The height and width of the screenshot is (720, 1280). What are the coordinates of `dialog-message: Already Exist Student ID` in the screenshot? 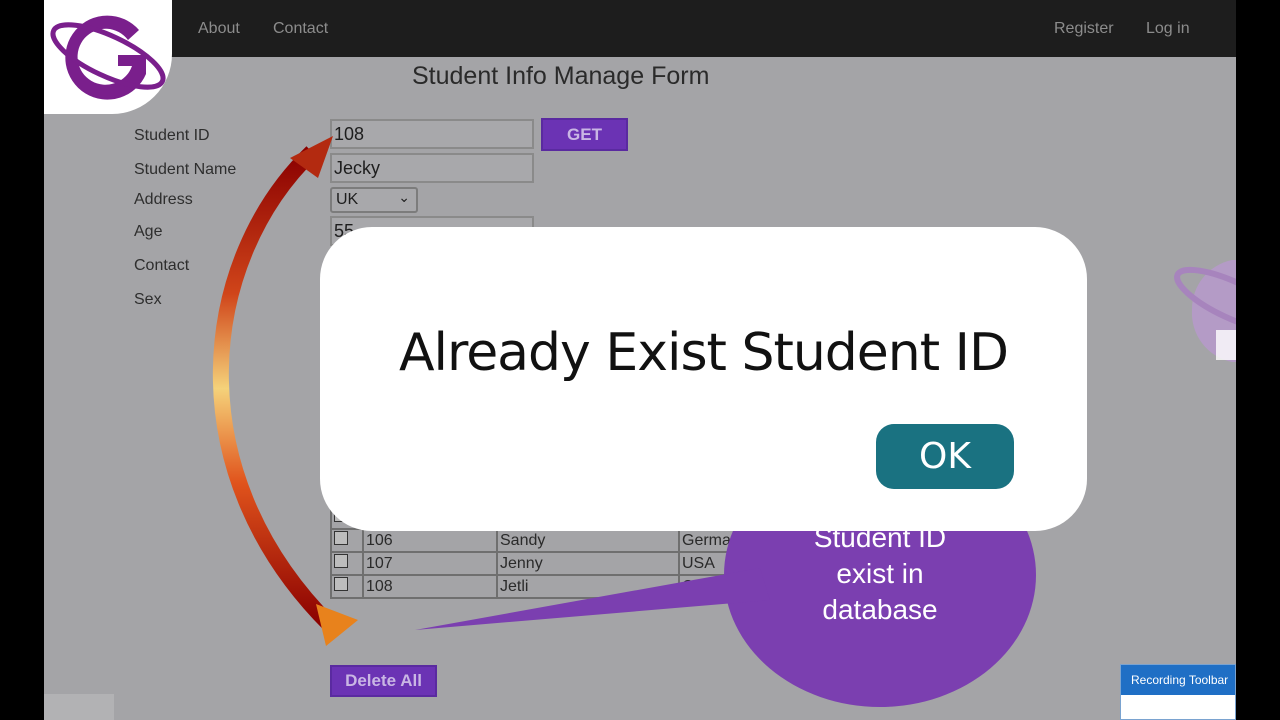 It's located at (703, 353).